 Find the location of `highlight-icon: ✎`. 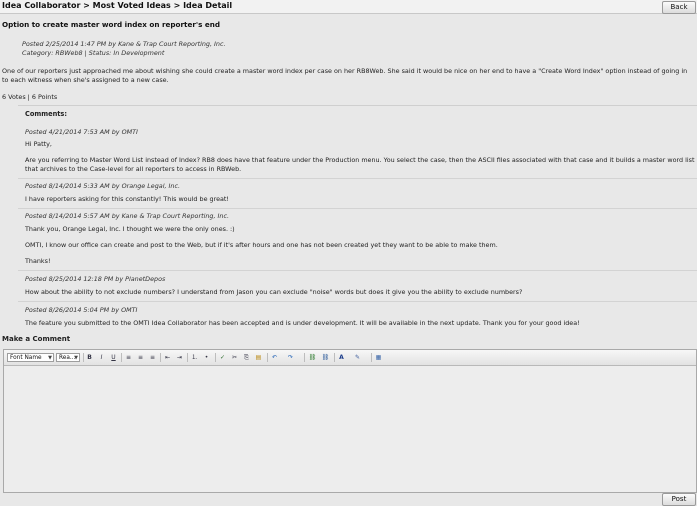

highlight-icon: ✎ is located at coordinates (357, 357).